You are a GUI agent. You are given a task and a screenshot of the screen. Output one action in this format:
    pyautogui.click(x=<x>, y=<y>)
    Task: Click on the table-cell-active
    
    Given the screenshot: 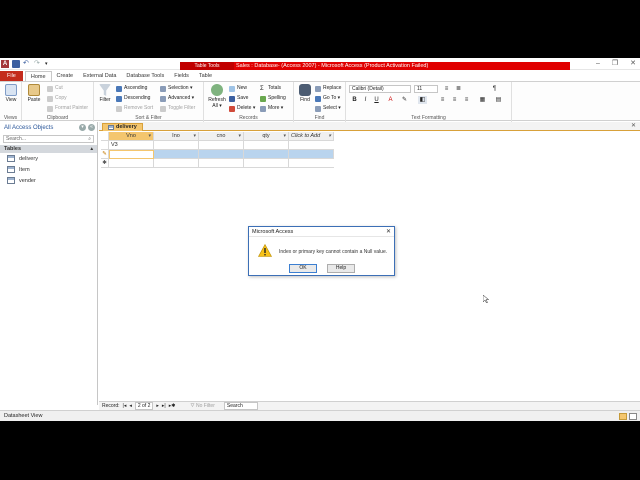 What is the action you would take?
    pyautogui.click(x=131, y=154)
    